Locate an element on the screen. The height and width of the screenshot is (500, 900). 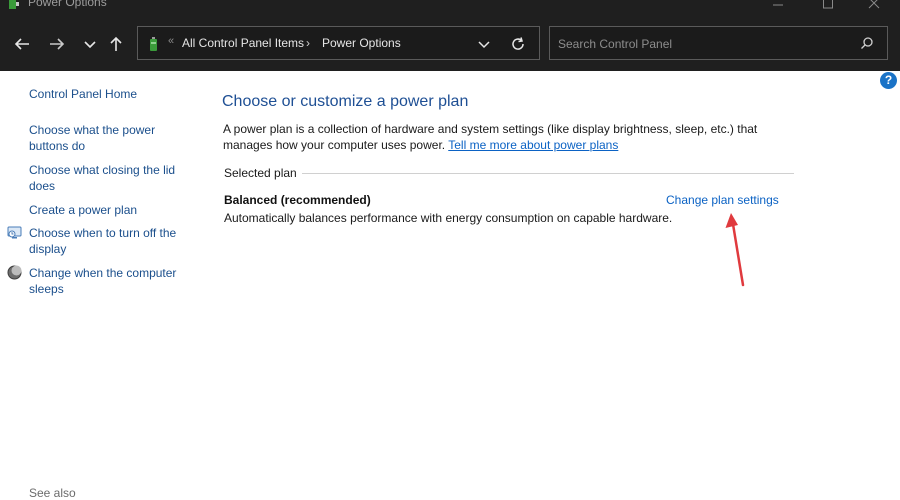
maximize-button is located at coordinates (828, 6).